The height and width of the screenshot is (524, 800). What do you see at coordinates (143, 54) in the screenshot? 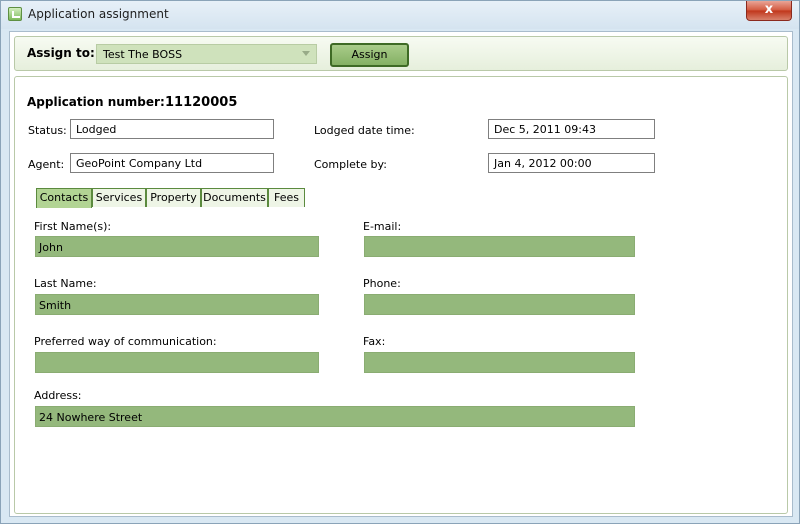
I see `assignee-selected-value: Test The BOSS` at bounding box center [143, 54].